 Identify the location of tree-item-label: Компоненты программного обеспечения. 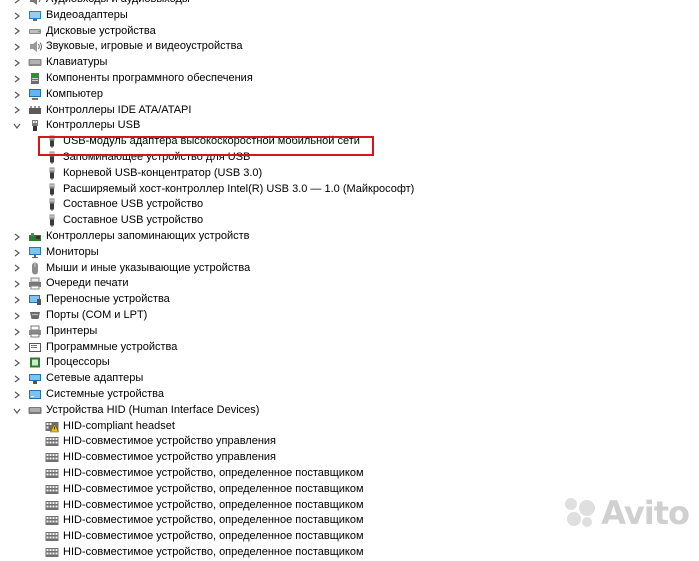
(149, 77).